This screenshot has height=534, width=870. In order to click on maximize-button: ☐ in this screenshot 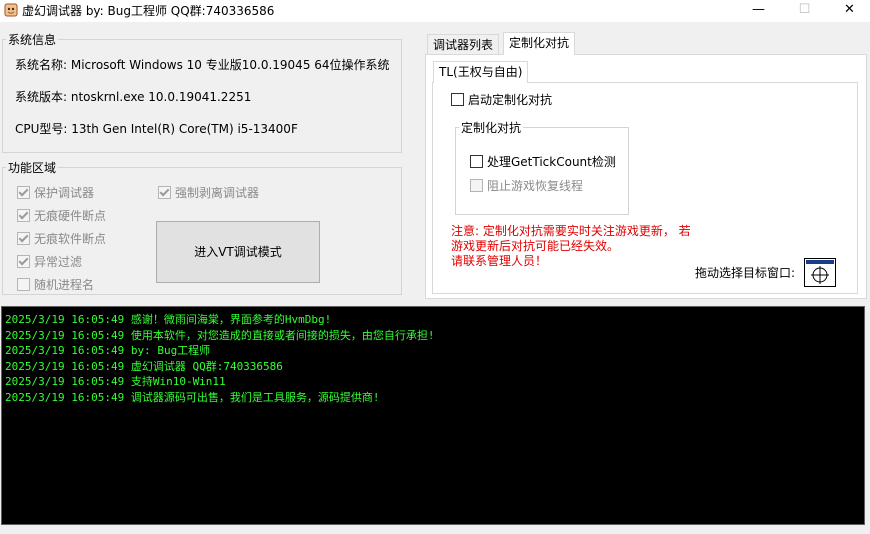, I will do `click(804, 11)`.